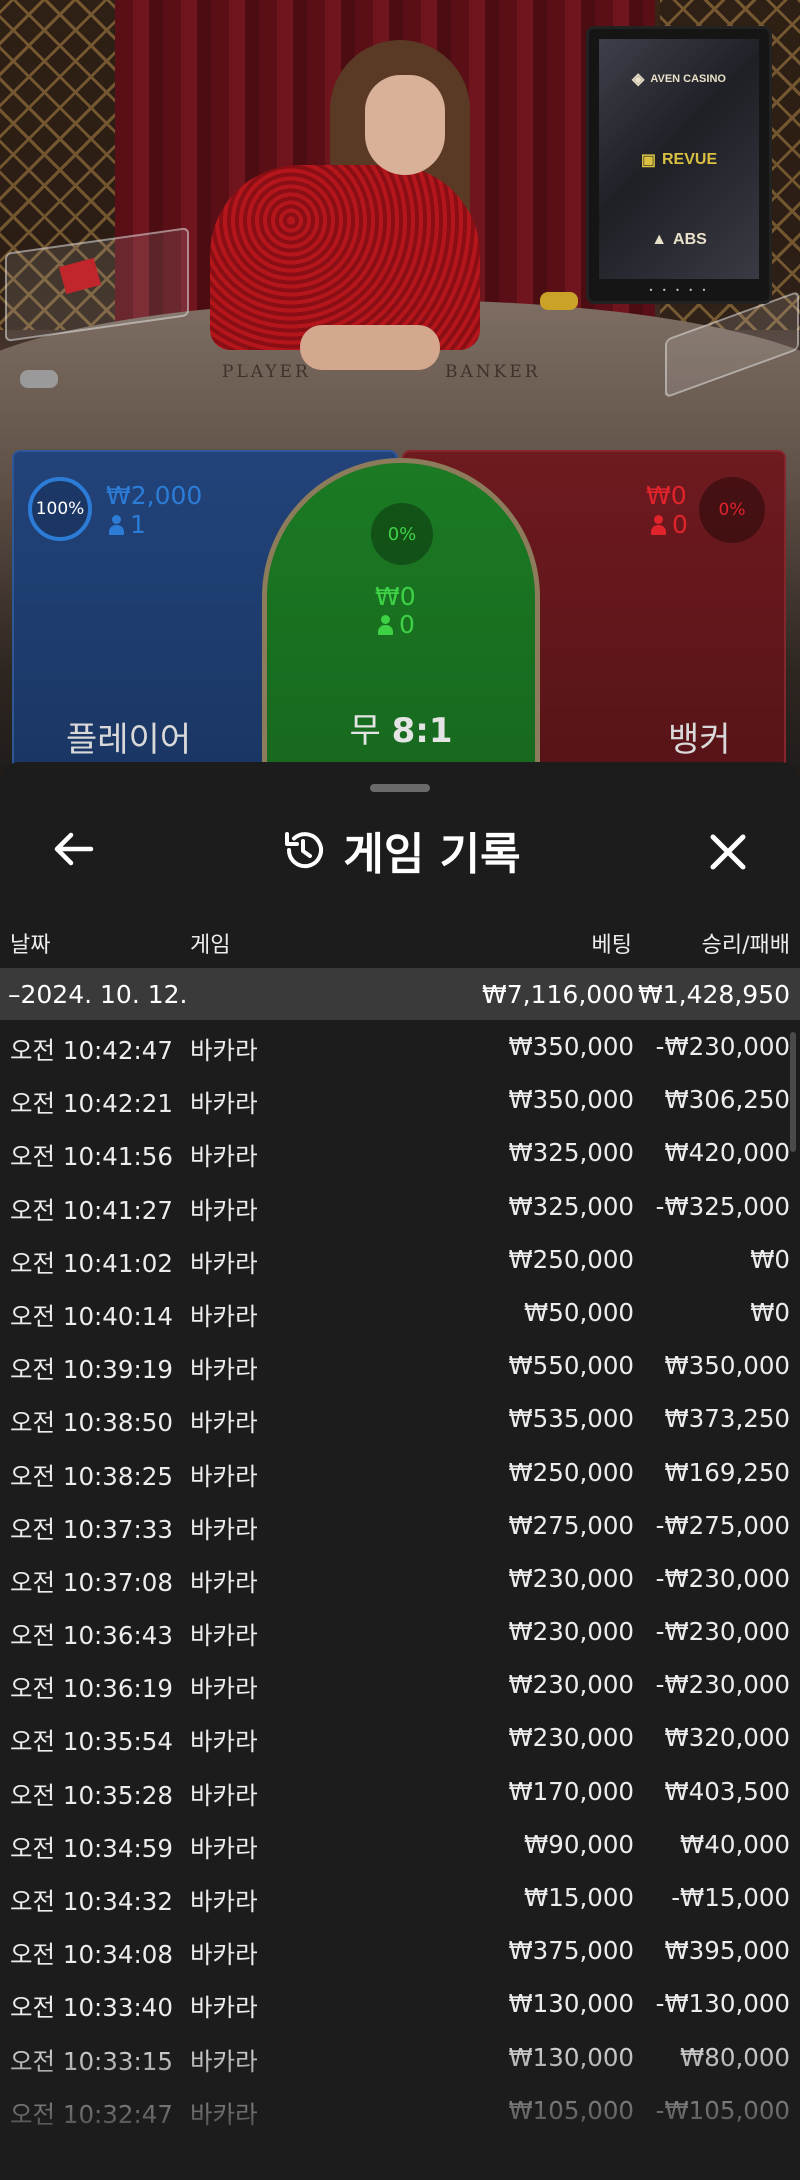  I want to click on row-time: 오전 10:38:50, so click(91, 1423).